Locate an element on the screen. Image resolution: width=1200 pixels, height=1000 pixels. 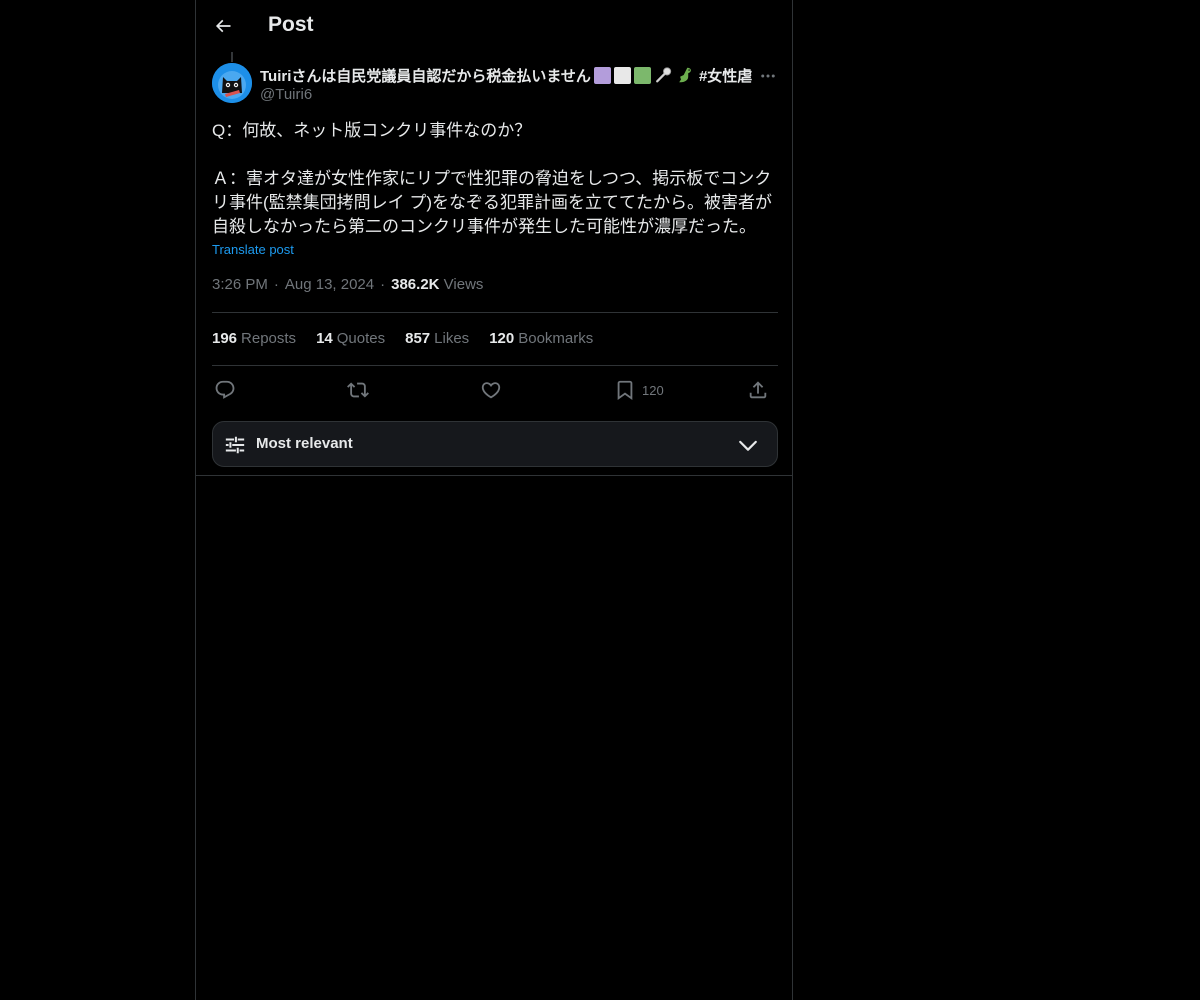
cat-avatar-icon is located at coordinates (232, 83).